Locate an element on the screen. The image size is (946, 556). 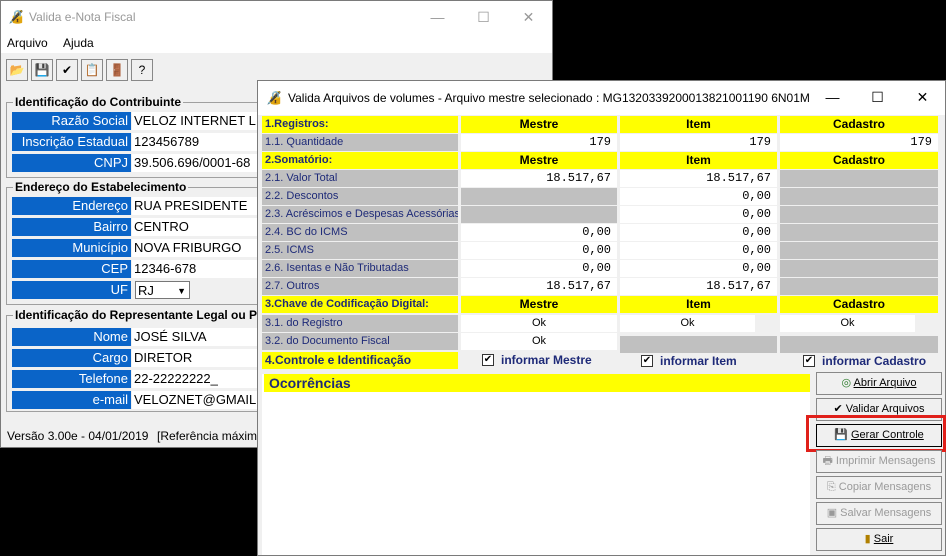
cargo-label: Cargo is located at coordinates (71, 358).